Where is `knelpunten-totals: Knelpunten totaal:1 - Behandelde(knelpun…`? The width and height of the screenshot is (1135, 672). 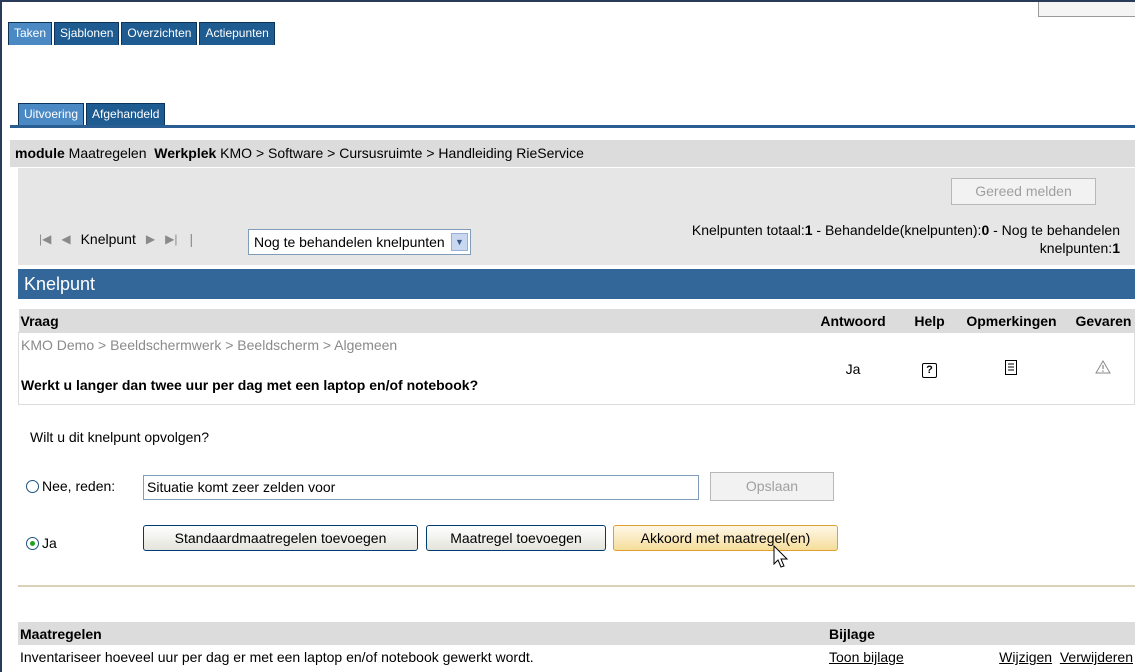 knelpunten-totals: Knelpunten totaal:1 - Behandelde(knelpun… is located at coordinates (850, 239).